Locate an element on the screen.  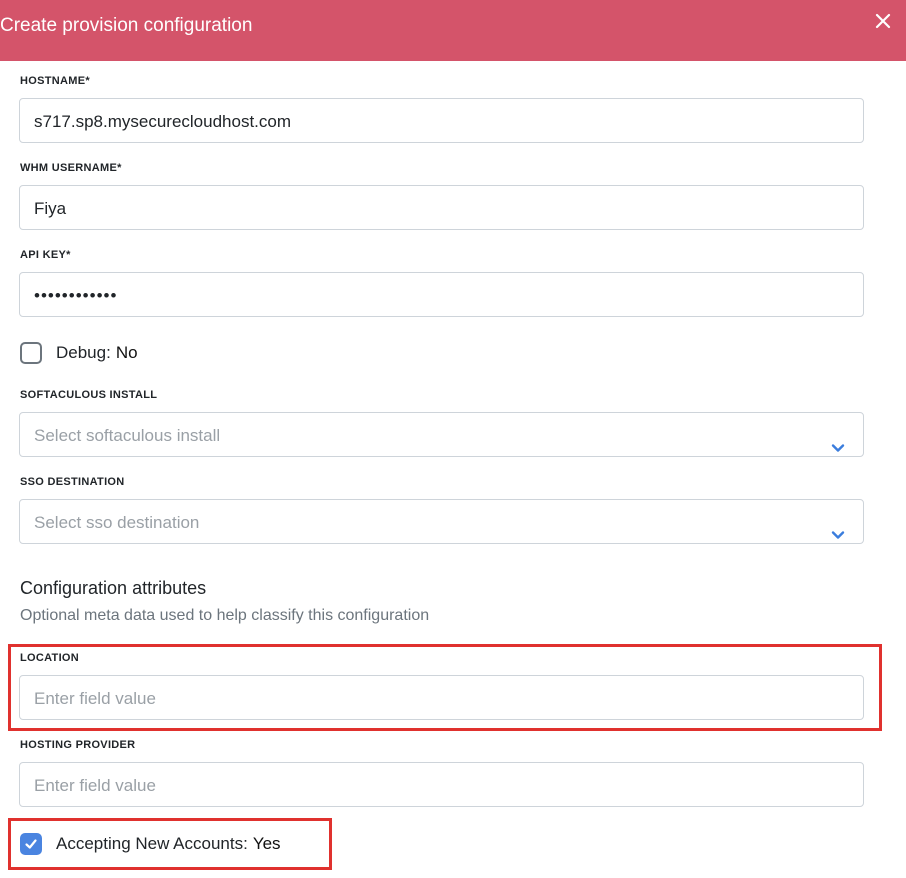
api-key-value: •••••••••••• is located at coordinates (76, 295).